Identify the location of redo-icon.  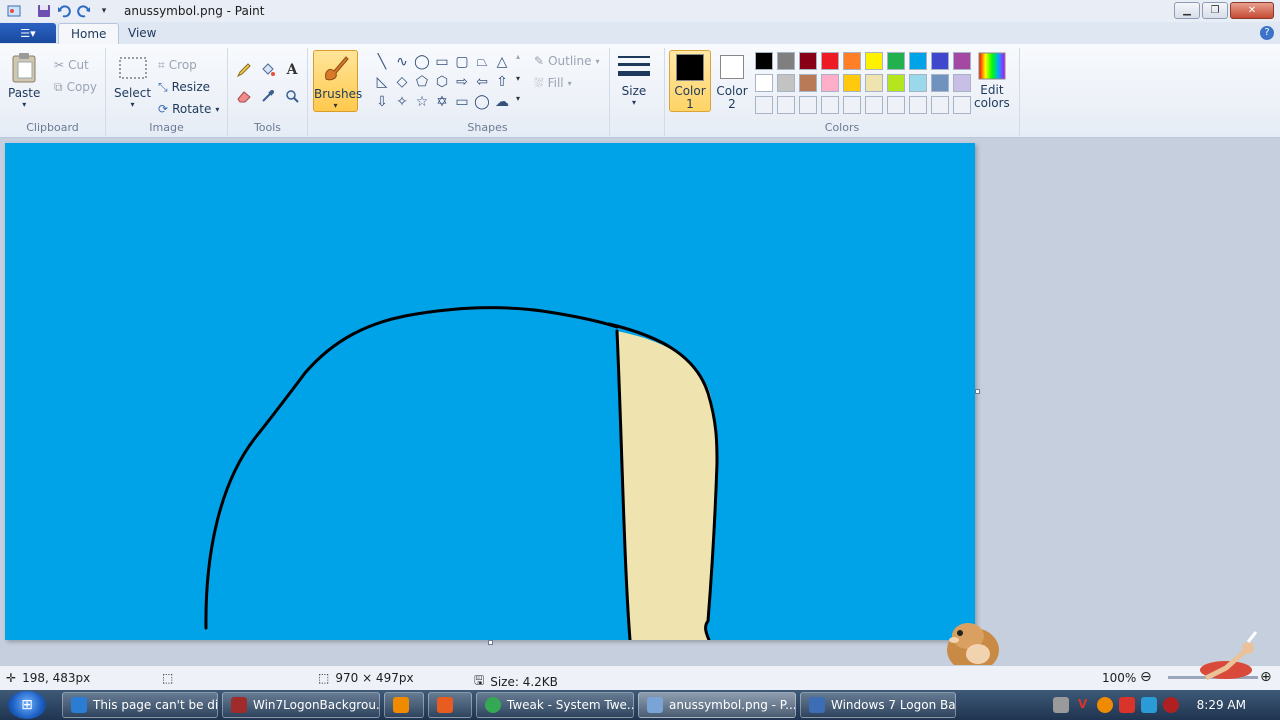
(84, 11).